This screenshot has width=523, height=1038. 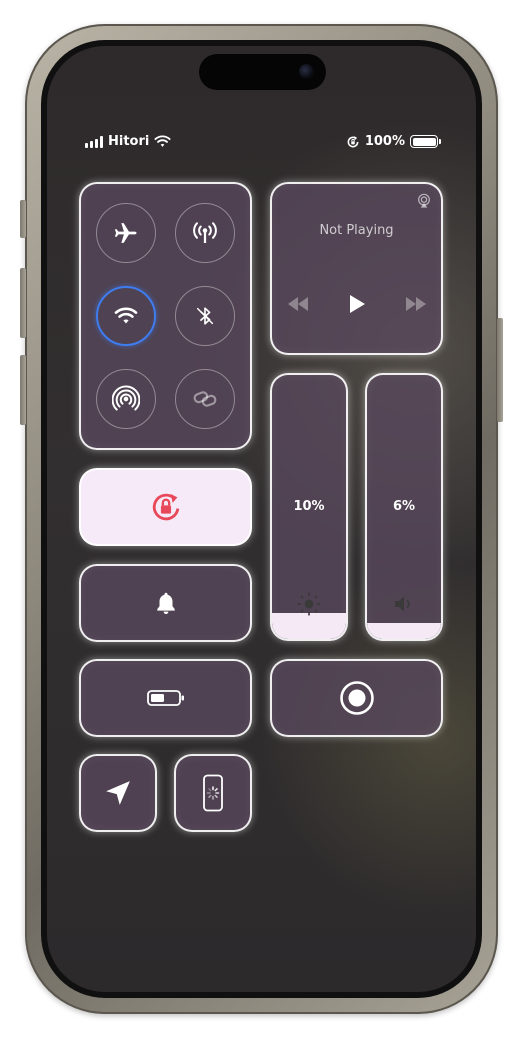 I want to click on volume-up-button, so click(x=23, y=303).